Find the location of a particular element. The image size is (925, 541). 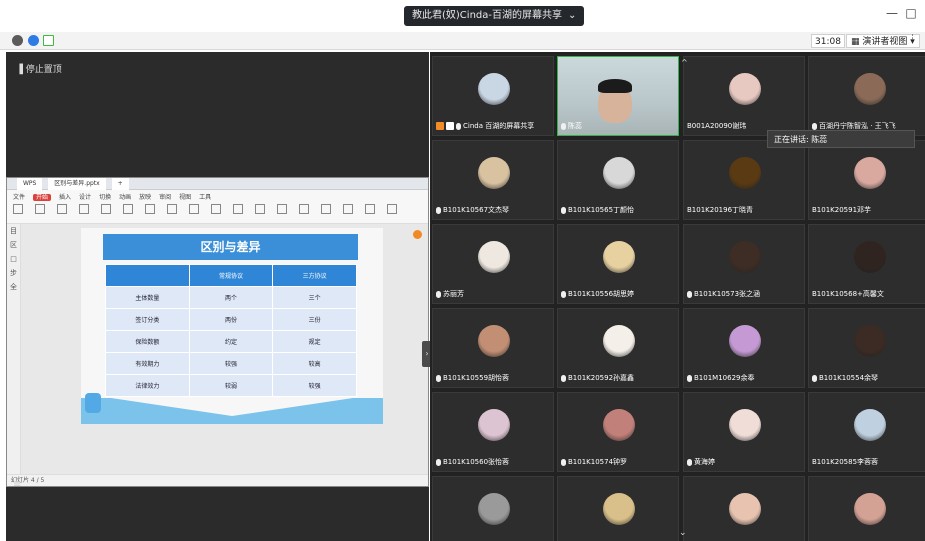

participant-tile: B101K20585李蓉蓉 is located at coordinates (866, 432).